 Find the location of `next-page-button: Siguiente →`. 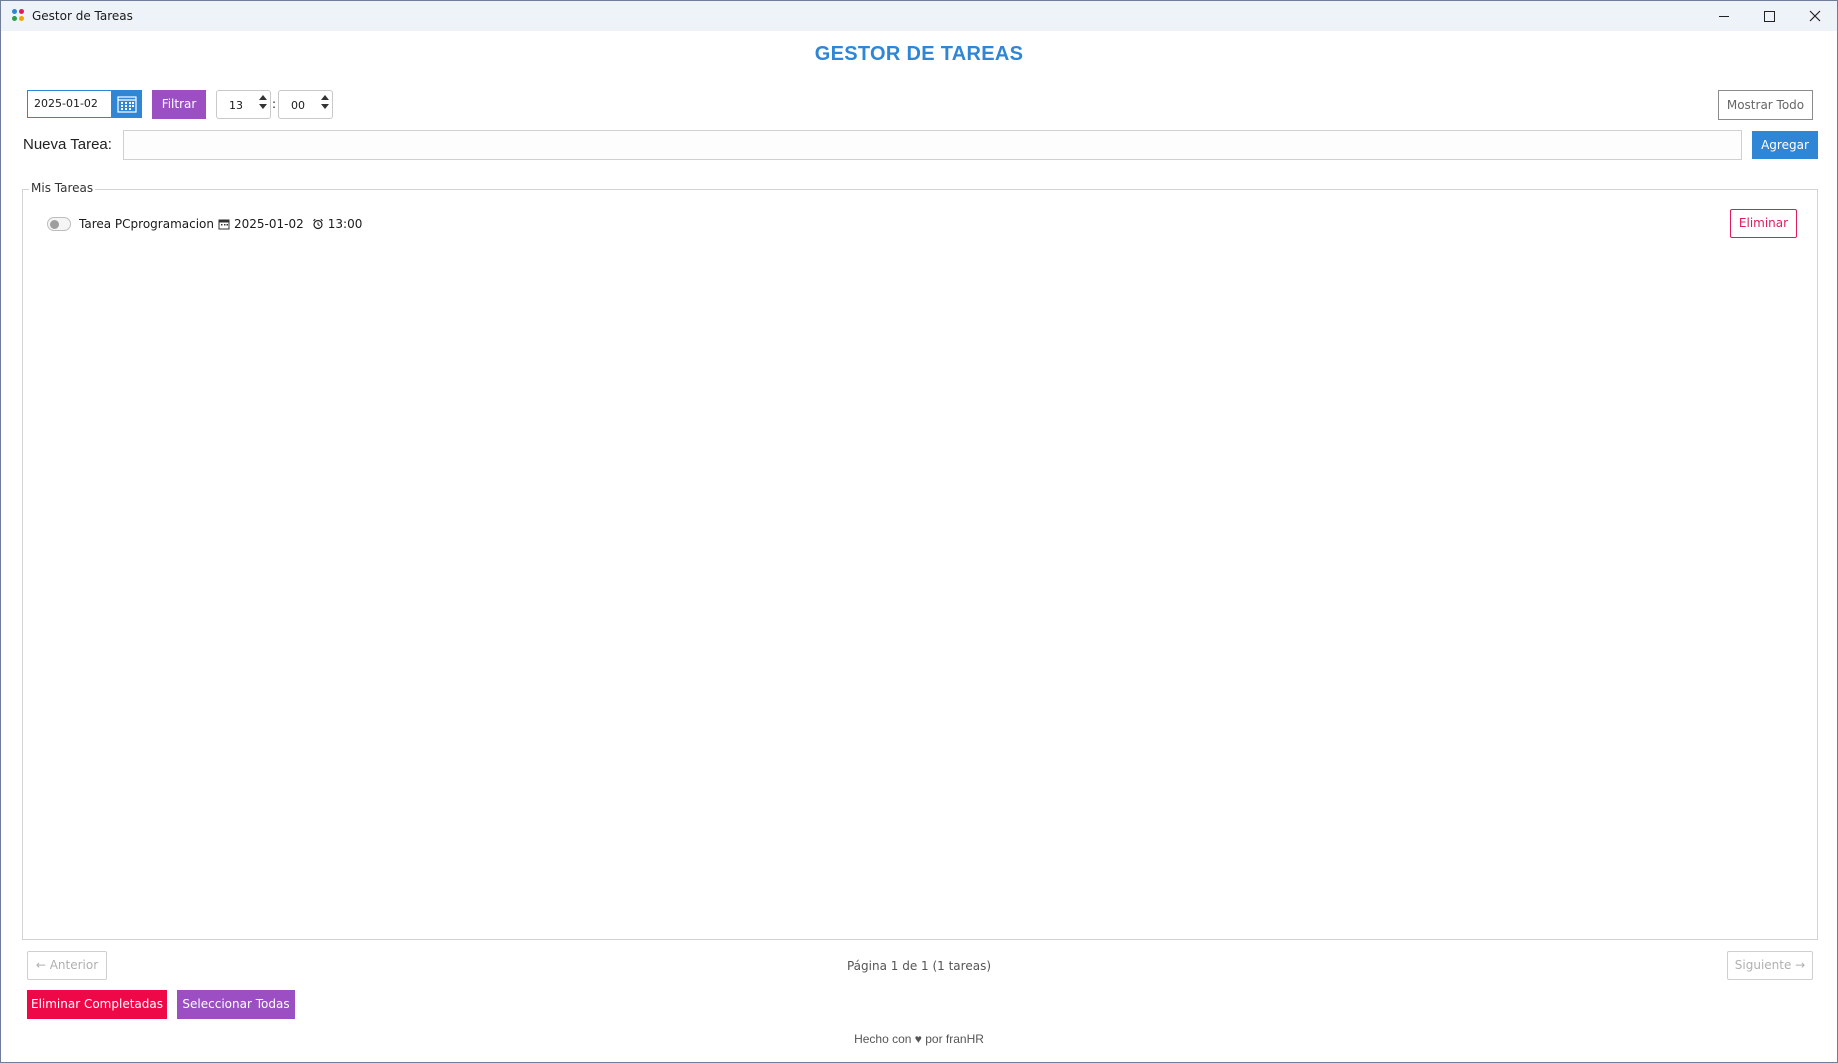

next-page-button: Siguiente → is located at coordinates (1770, 965).